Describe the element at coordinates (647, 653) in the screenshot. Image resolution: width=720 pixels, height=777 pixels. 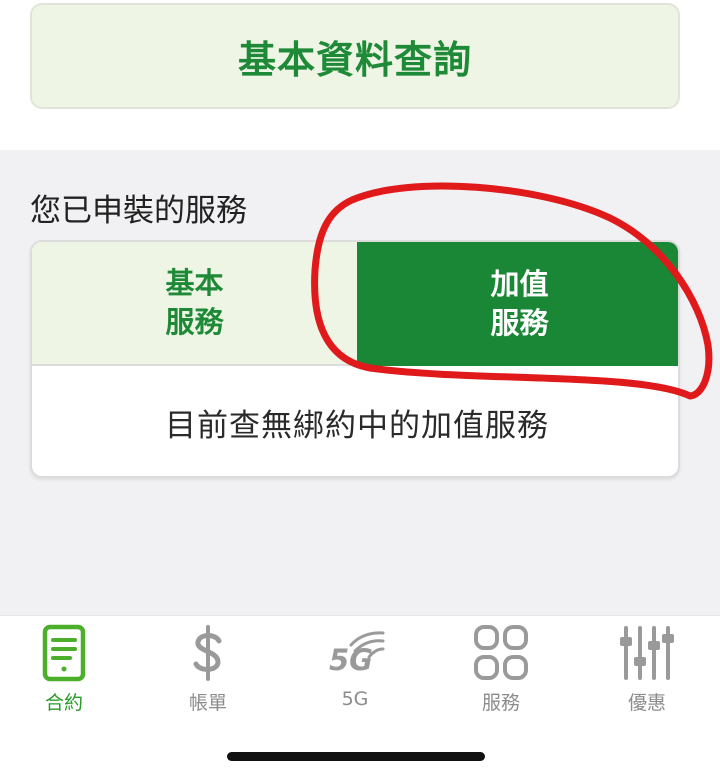
I see `sliders-icon` at that location.